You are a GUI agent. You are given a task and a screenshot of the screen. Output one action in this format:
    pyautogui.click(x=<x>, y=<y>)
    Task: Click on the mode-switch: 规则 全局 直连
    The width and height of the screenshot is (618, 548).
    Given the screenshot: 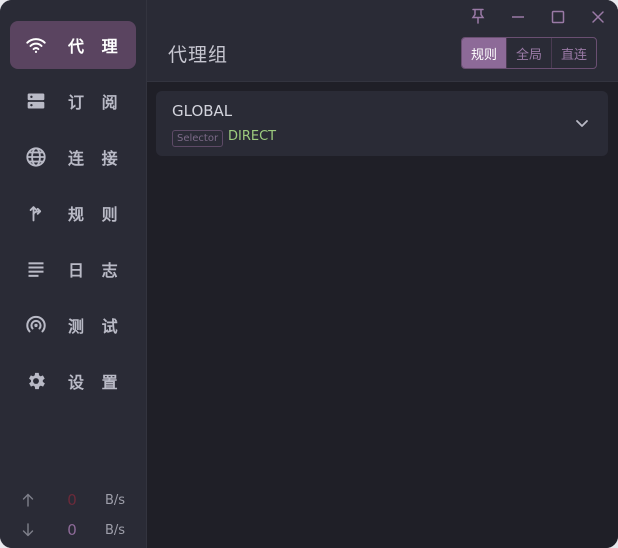 What is the action you would take?
    pyautogui.click(x=529, y=53)
    